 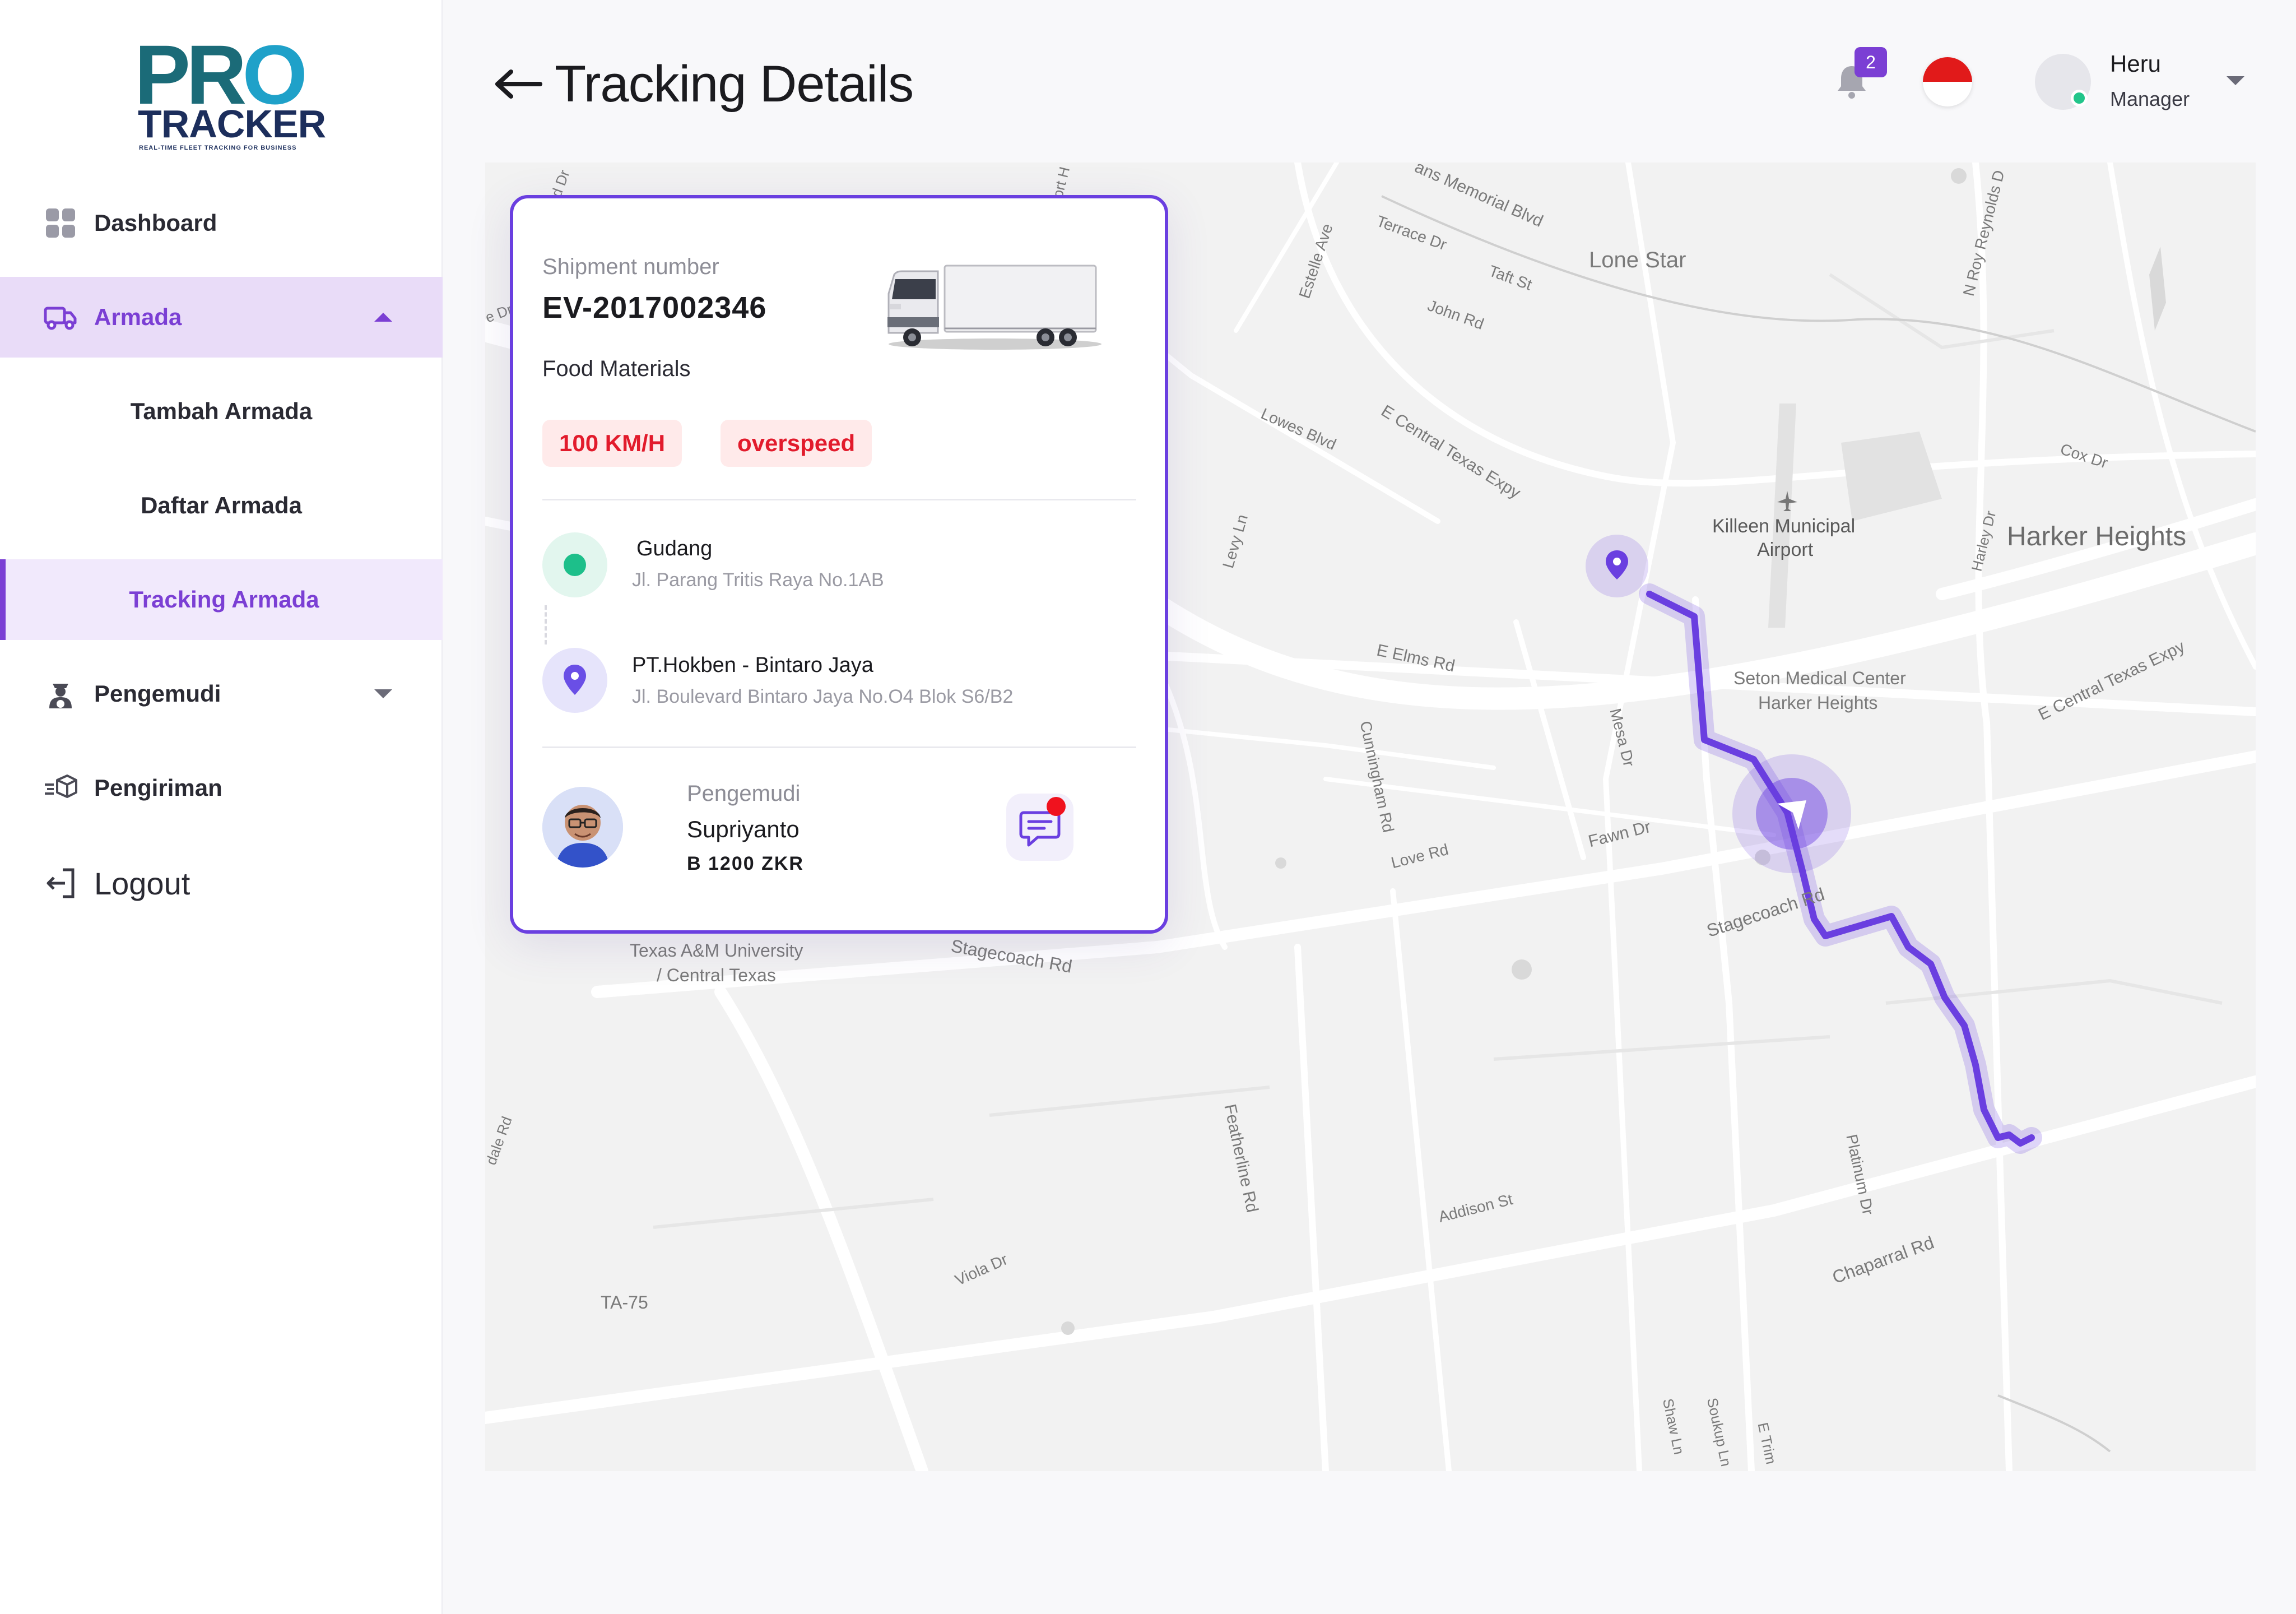 I want to click on sidebar-subitem-daftar-armada: Daftar Armada, so click(x=221, y=506).